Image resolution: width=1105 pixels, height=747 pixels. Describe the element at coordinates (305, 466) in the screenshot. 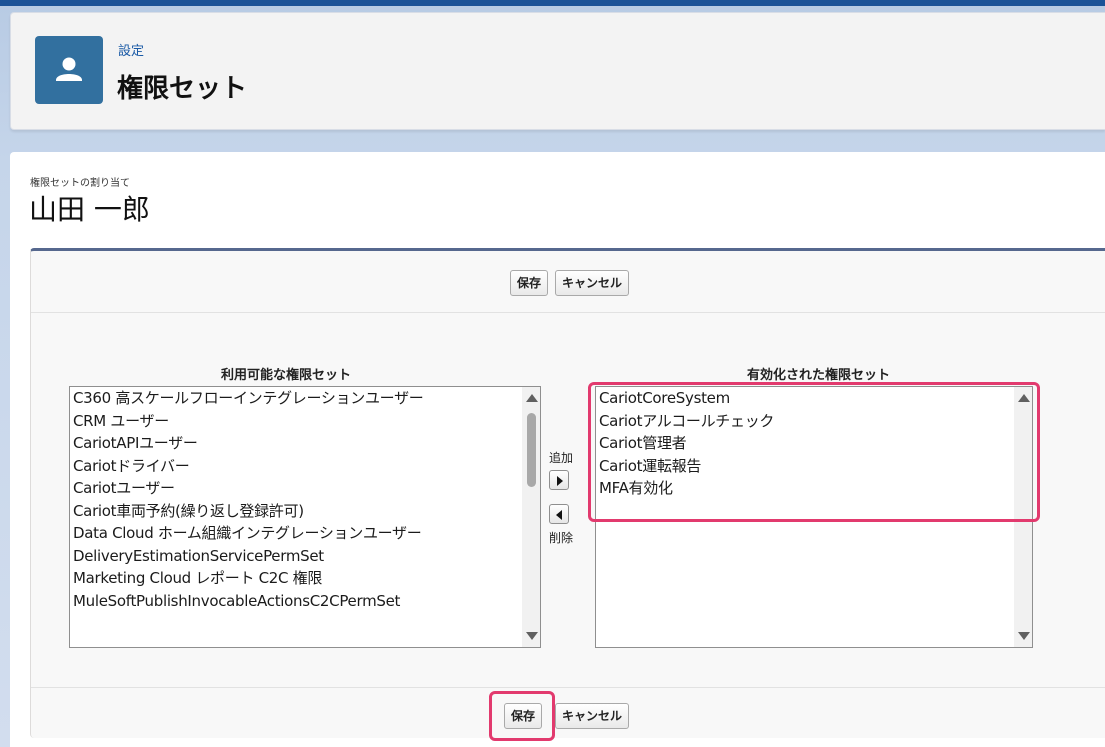

I see `list-item: Cariotドライバー` at that location.